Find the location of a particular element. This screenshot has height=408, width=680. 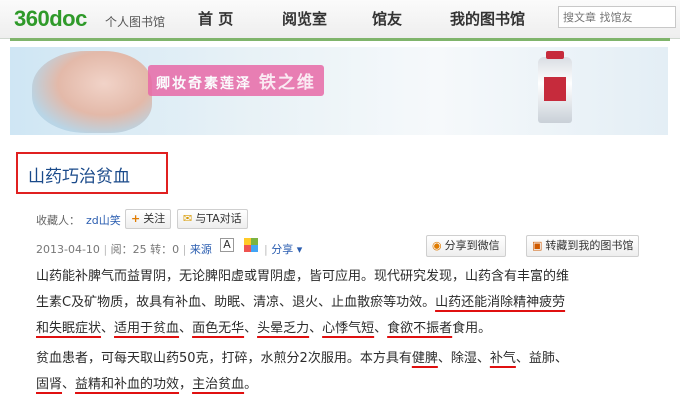

title-highlight-box: 山药巧治贫血 is located at coordinates (92, 173).